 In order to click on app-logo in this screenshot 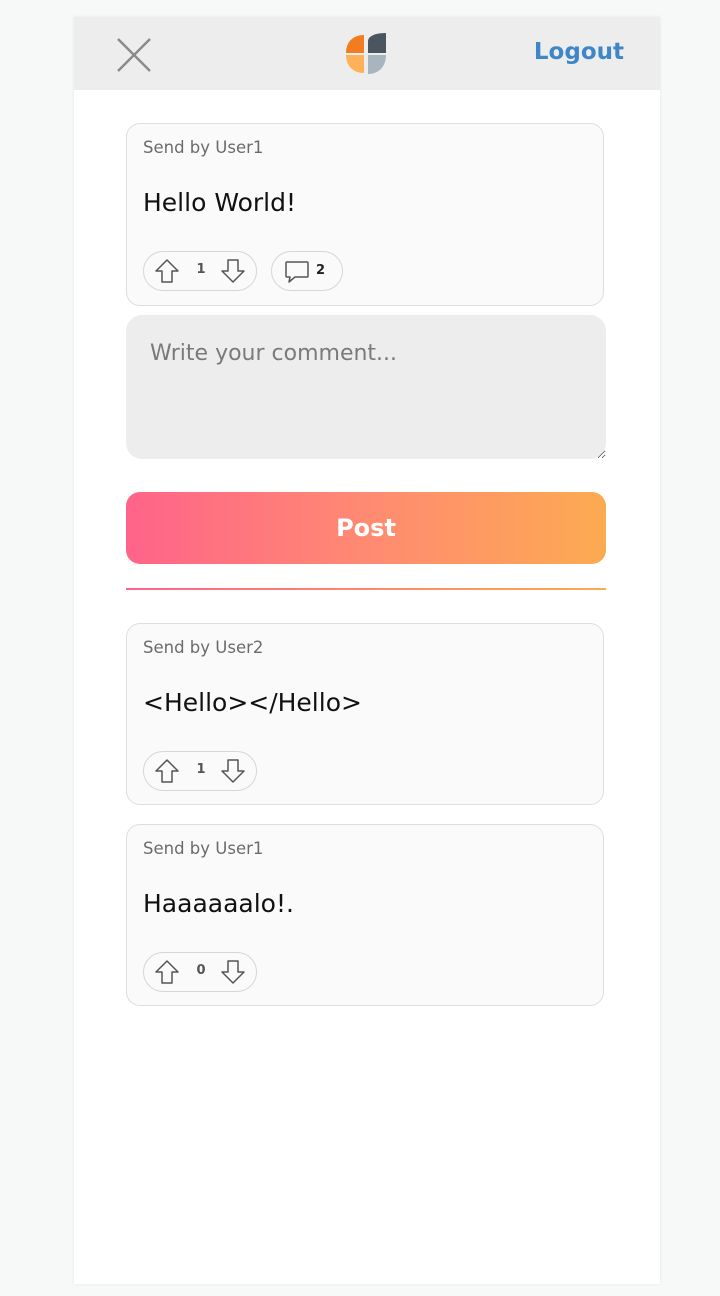, I will do `click(367, 54)`.